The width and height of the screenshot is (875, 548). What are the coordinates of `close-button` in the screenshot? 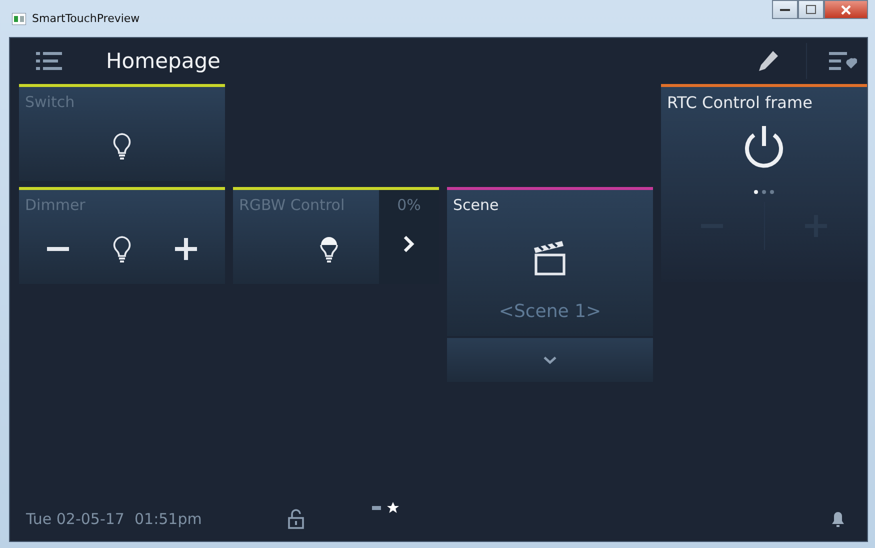 It's located at (846, 9).